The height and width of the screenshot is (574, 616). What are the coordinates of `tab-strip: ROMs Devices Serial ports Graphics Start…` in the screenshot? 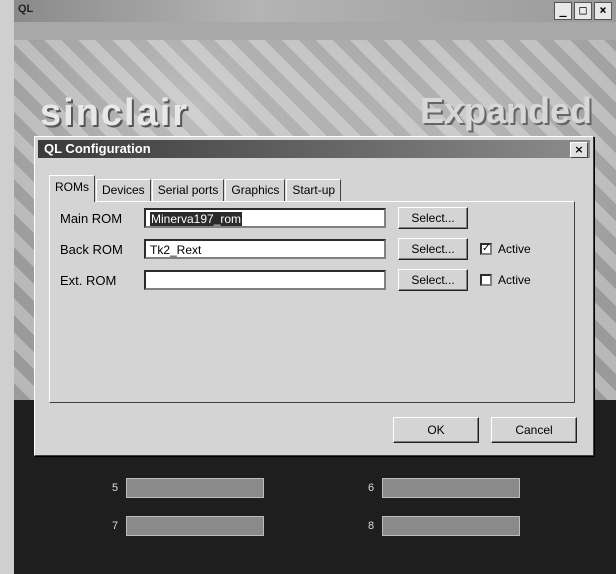 It's located at (195, 188).